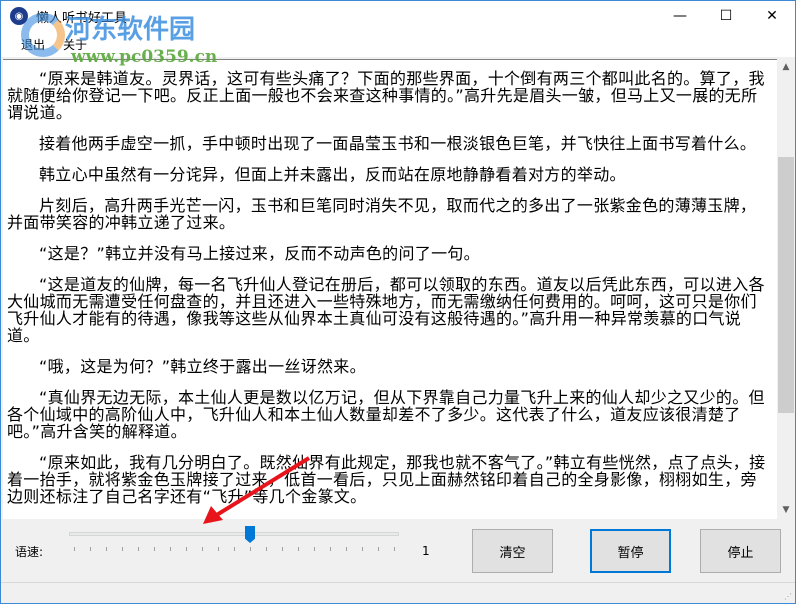  Describe the element at coordinates (786, 67) in the screenshot. I see `scroll-up-icon: ▲` at that location.